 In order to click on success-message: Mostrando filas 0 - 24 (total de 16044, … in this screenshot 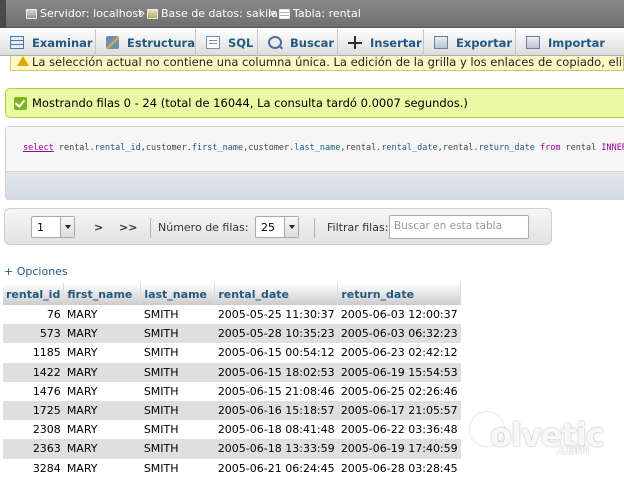, I will do `click(314, 103)`.